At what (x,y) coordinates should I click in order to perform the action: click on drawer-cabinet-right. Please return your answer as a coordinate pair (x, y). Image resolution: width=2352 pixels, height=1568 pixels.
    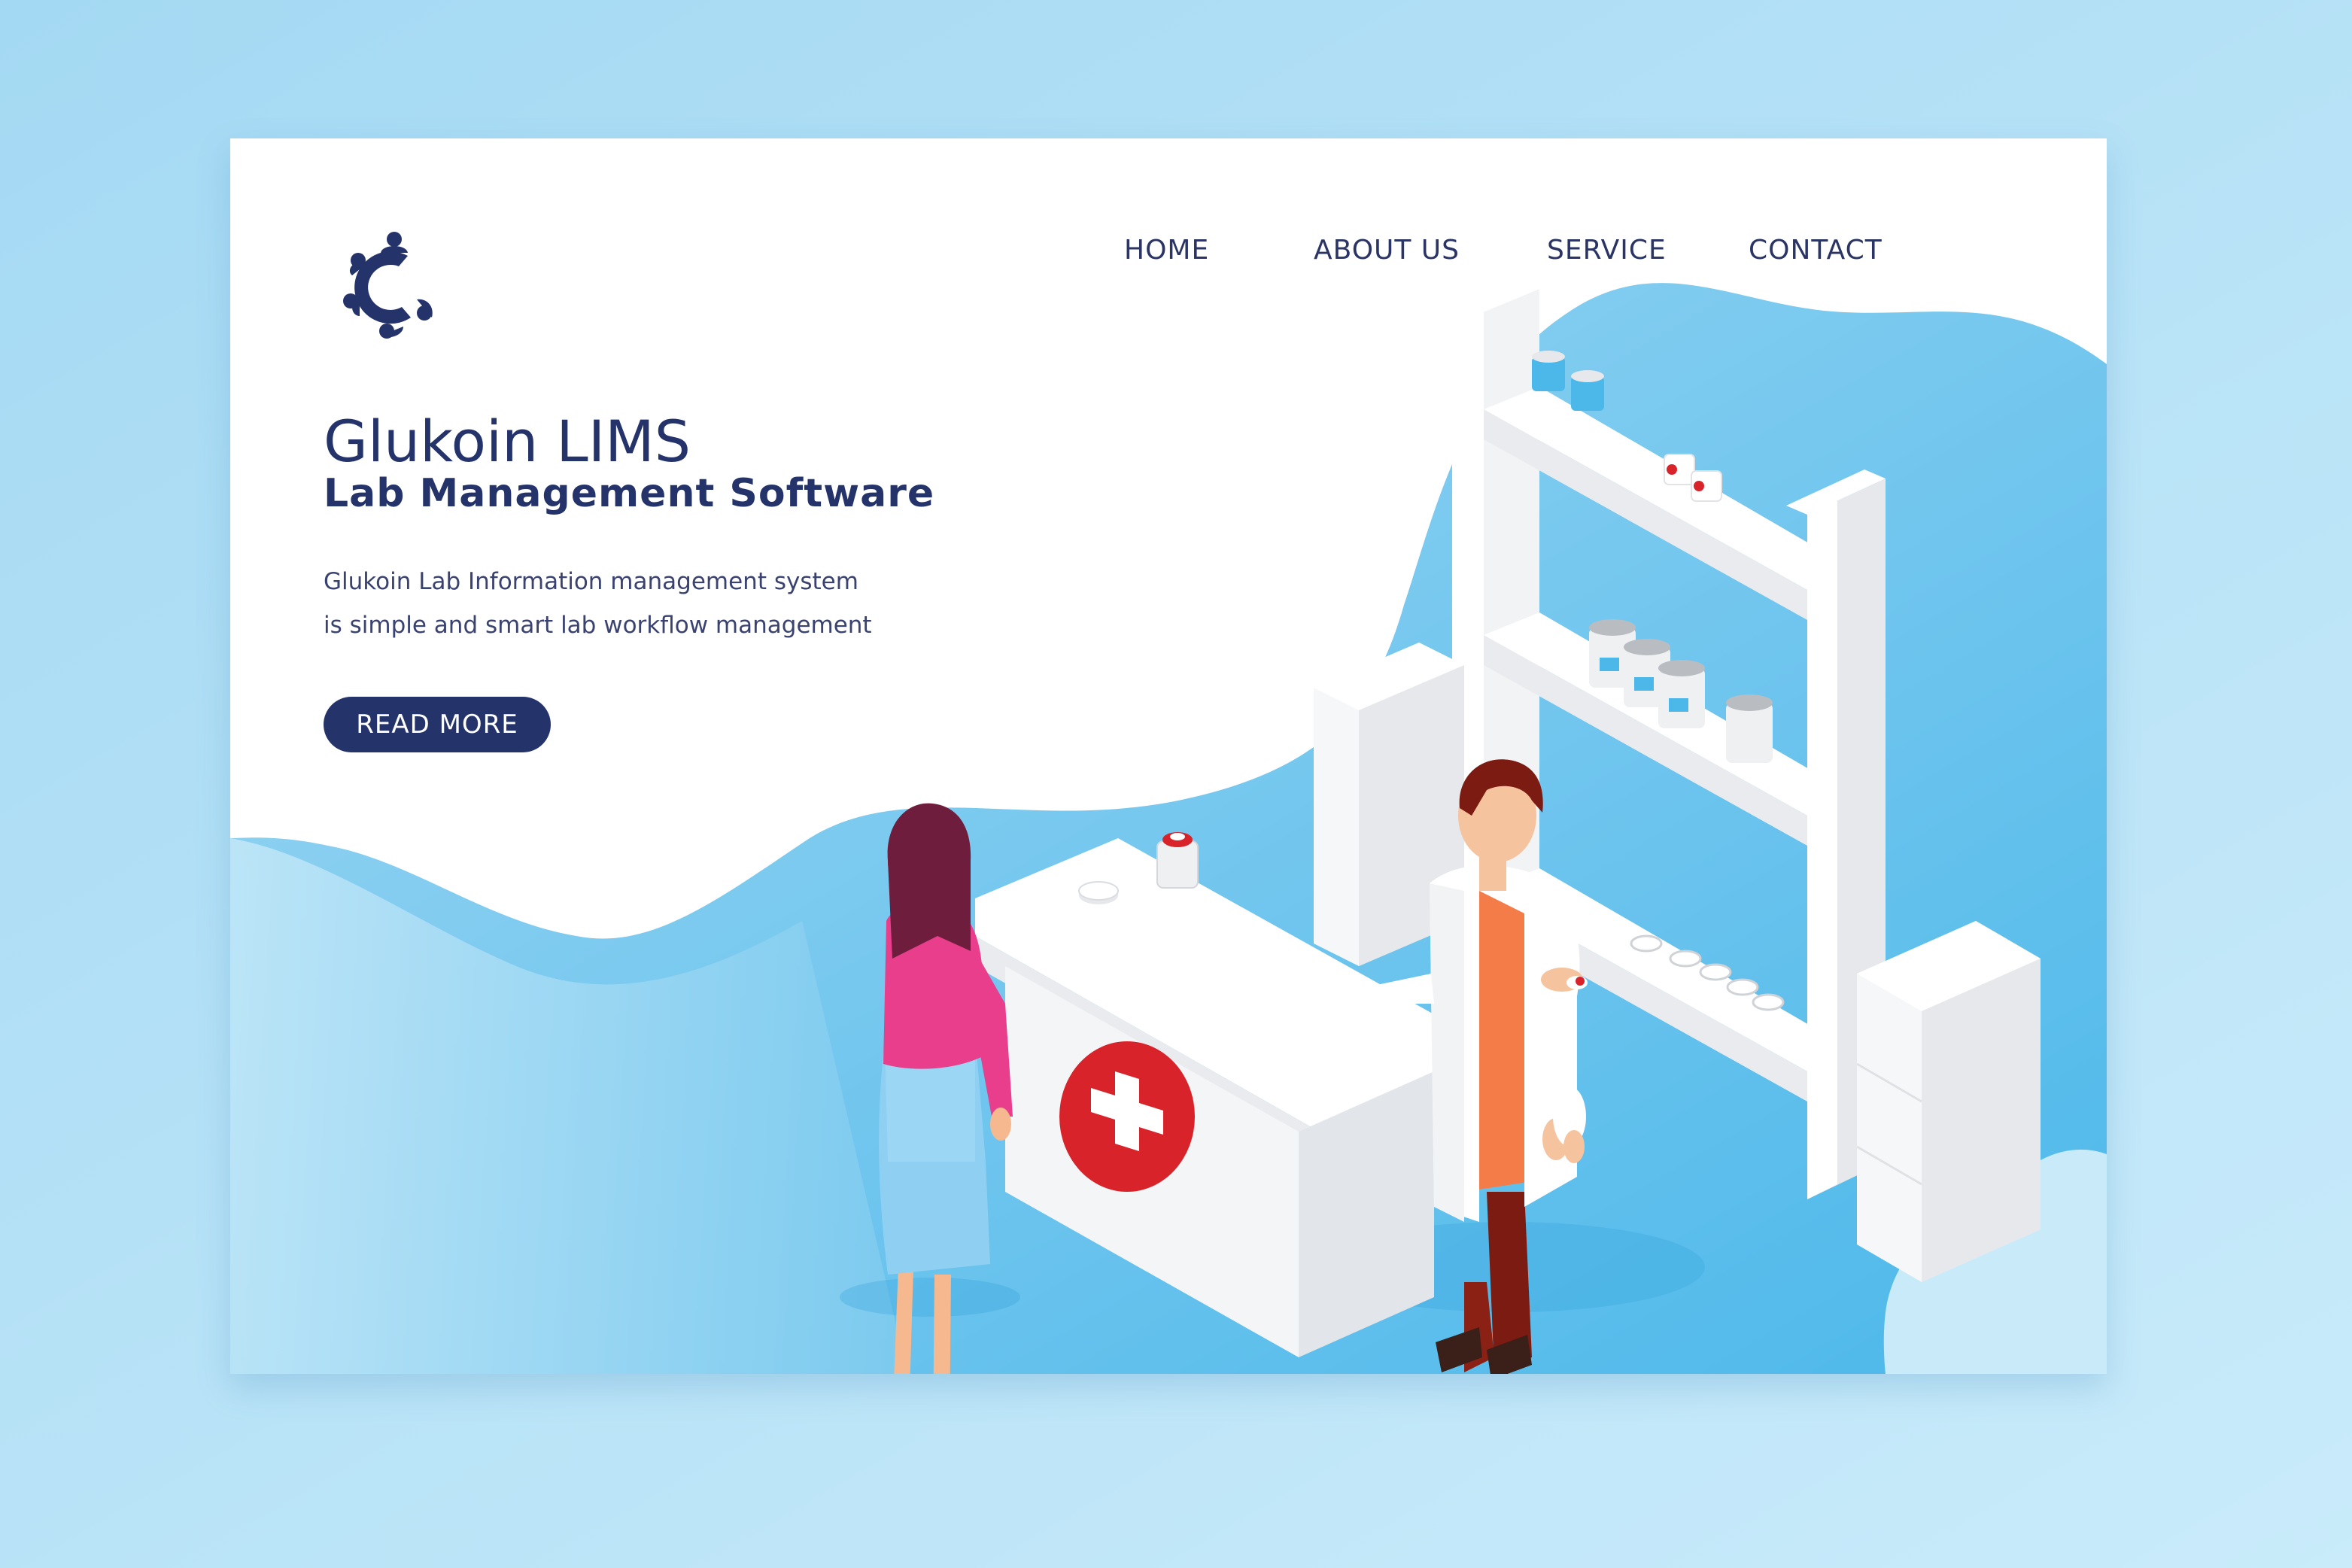
    Looking at the image, I should click on (1948, 1101).